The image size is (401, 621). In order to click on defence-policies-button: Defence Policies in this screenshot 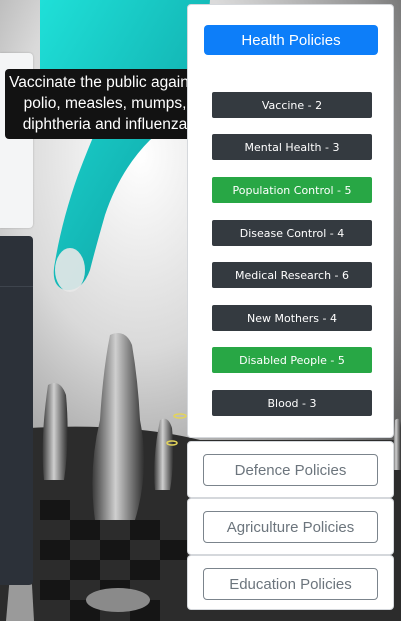, I will do `click(290, 470)`.